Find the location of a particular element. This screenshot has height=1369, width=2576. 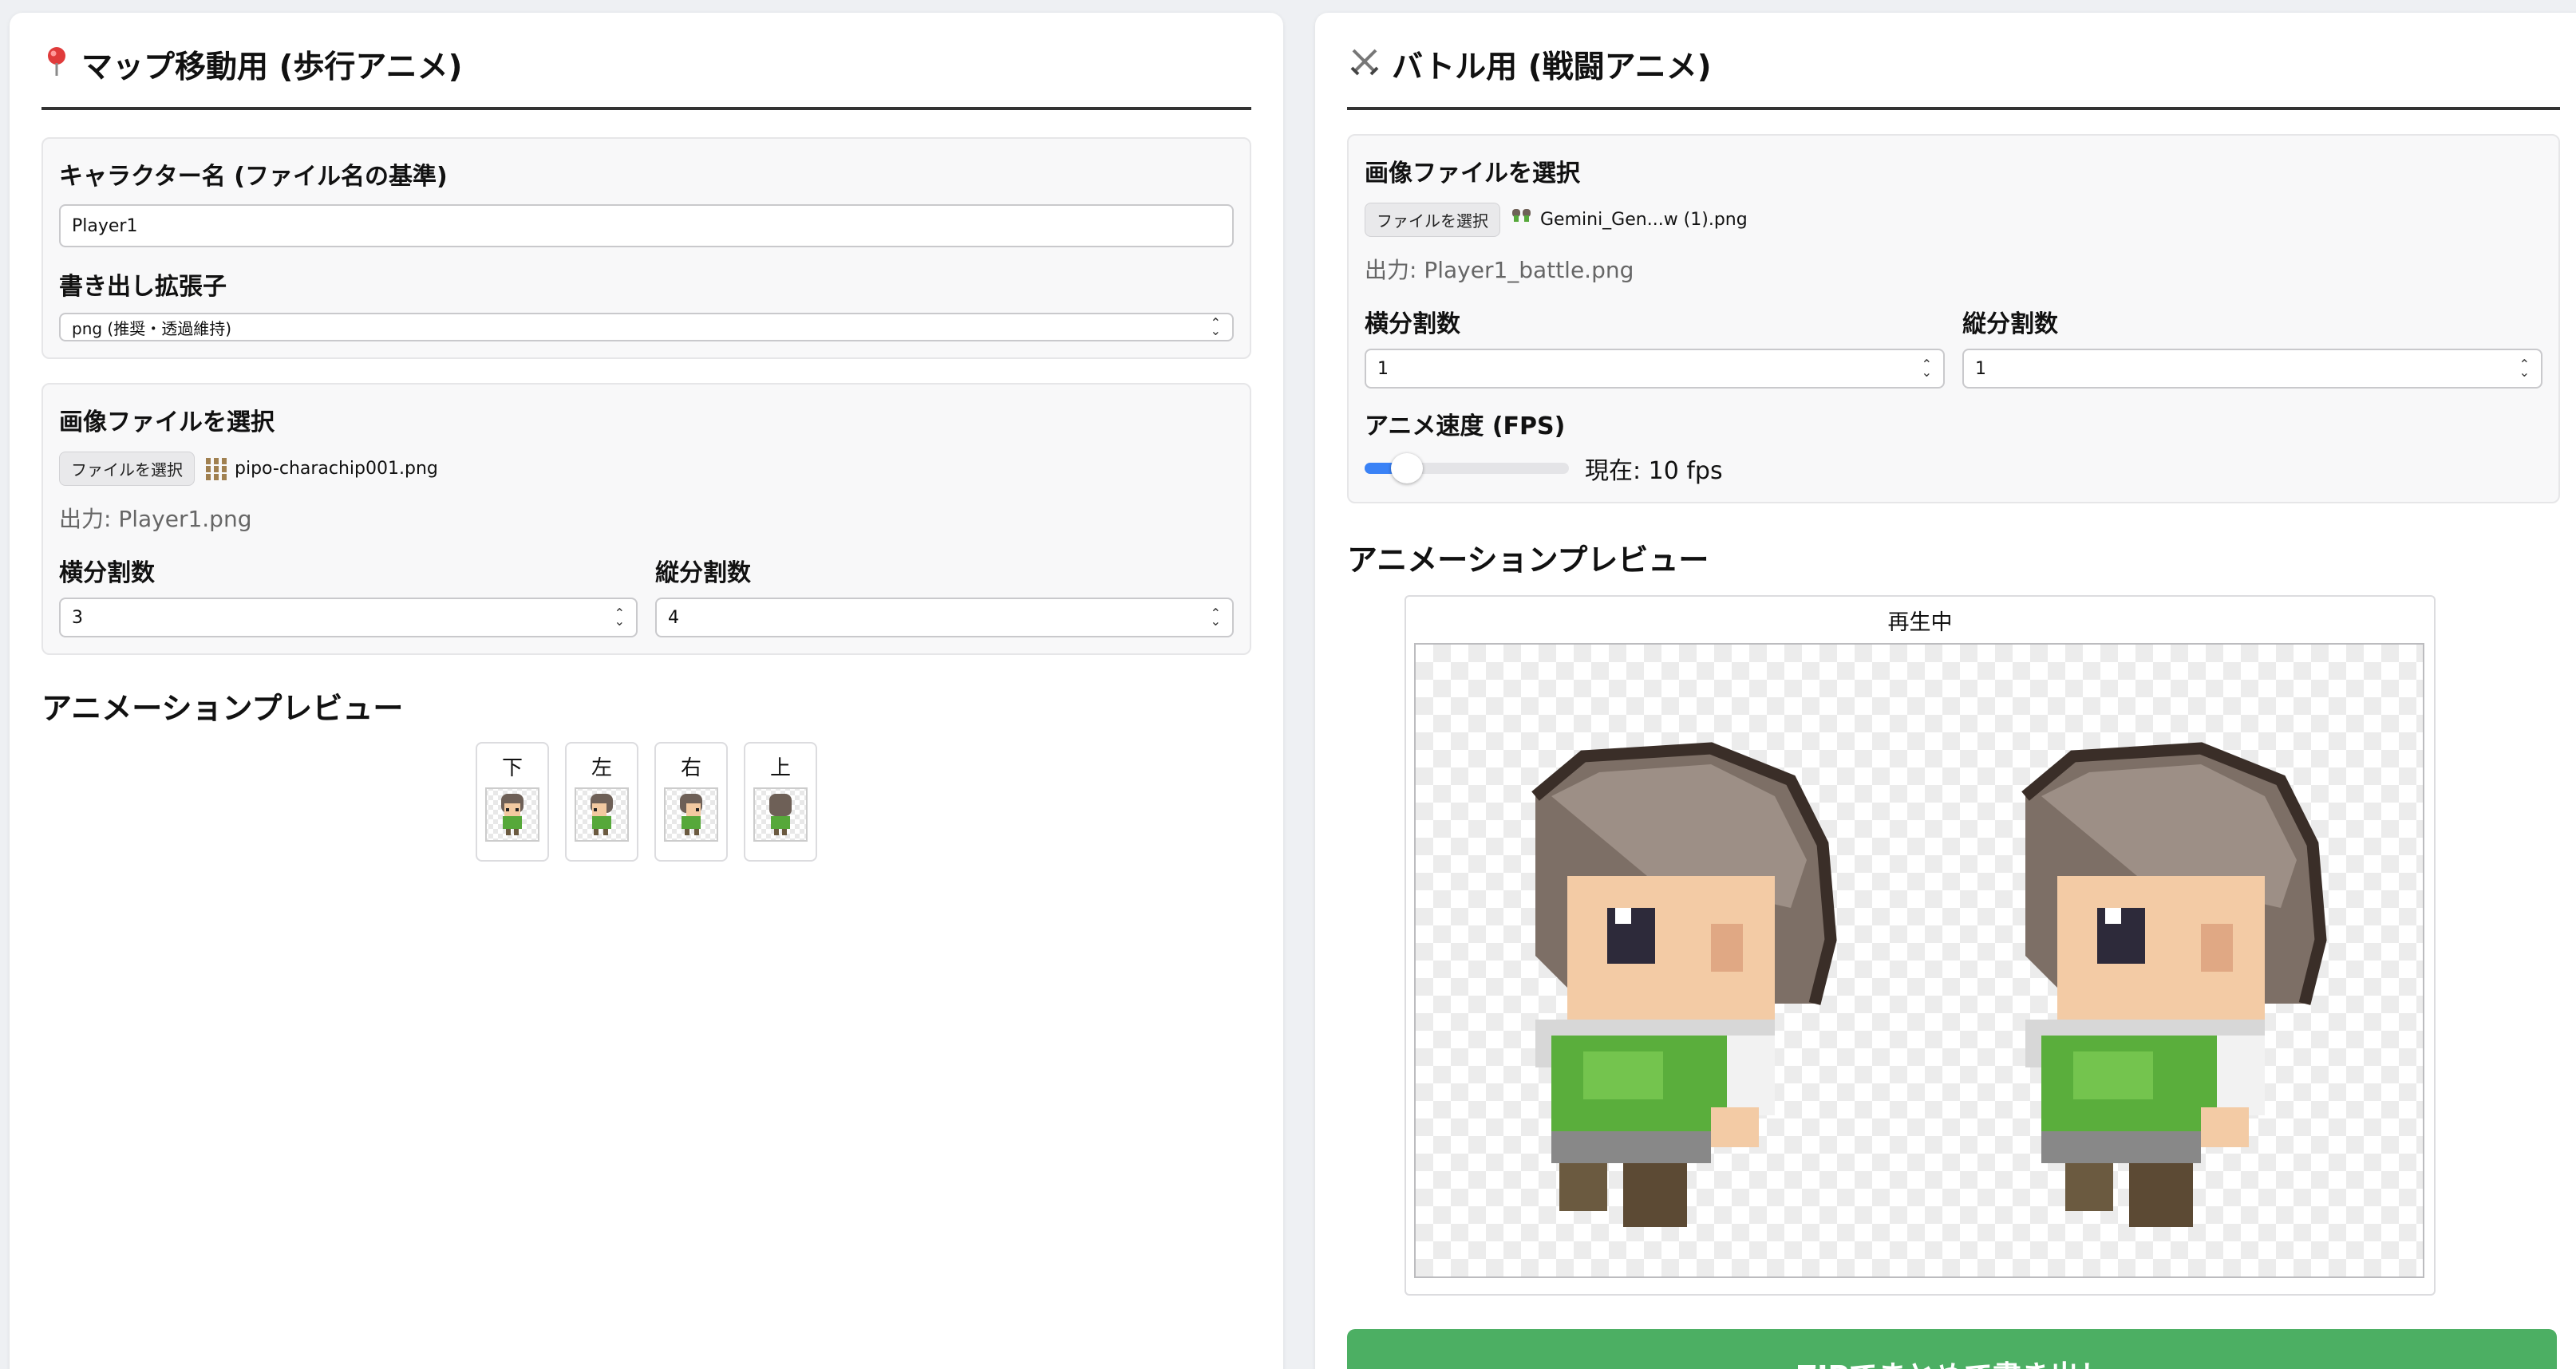

map-vdiv-input: 4 ⌃ ⌄ is located at coordinates (944, 618).